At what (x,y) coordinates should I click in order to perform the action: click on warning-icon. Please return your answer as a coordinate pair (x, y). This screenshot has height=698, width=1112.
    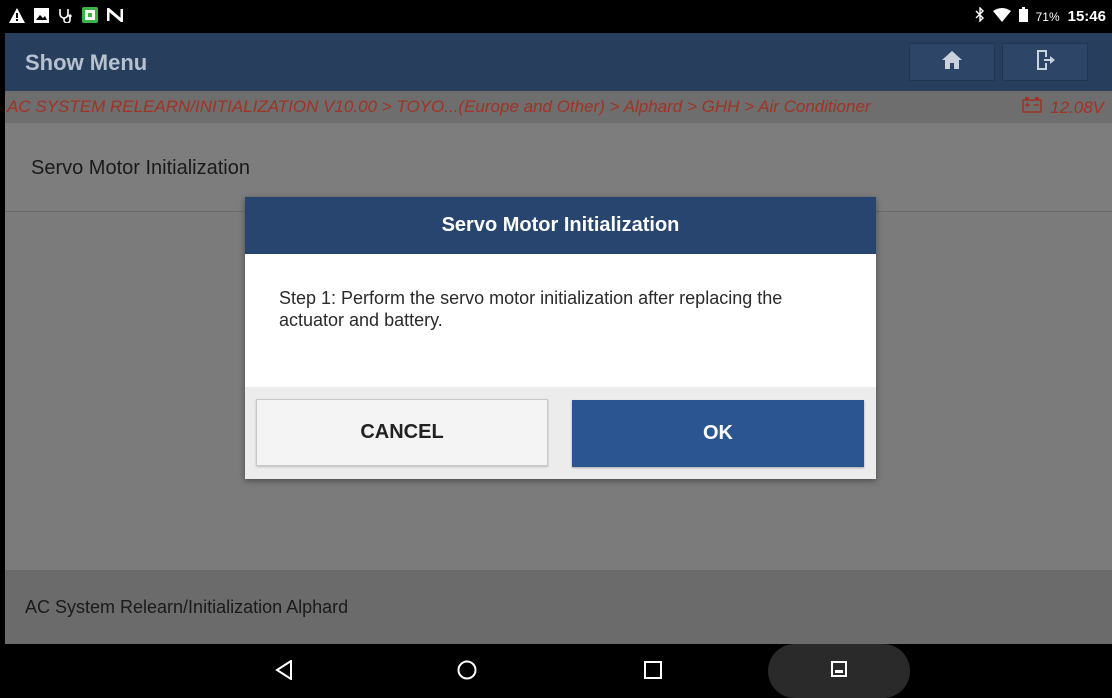
    Looking at the image, I should click on (17, 17).